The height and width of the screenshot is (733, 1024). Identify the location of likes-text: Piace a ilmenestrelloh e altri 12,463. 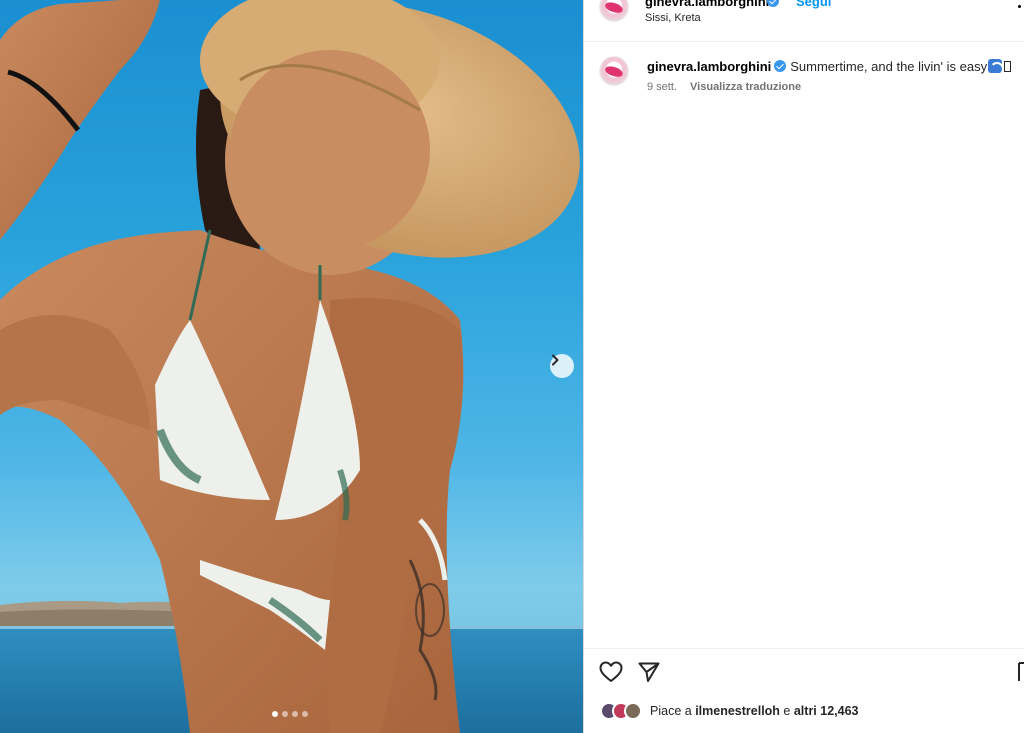
(754, 711).